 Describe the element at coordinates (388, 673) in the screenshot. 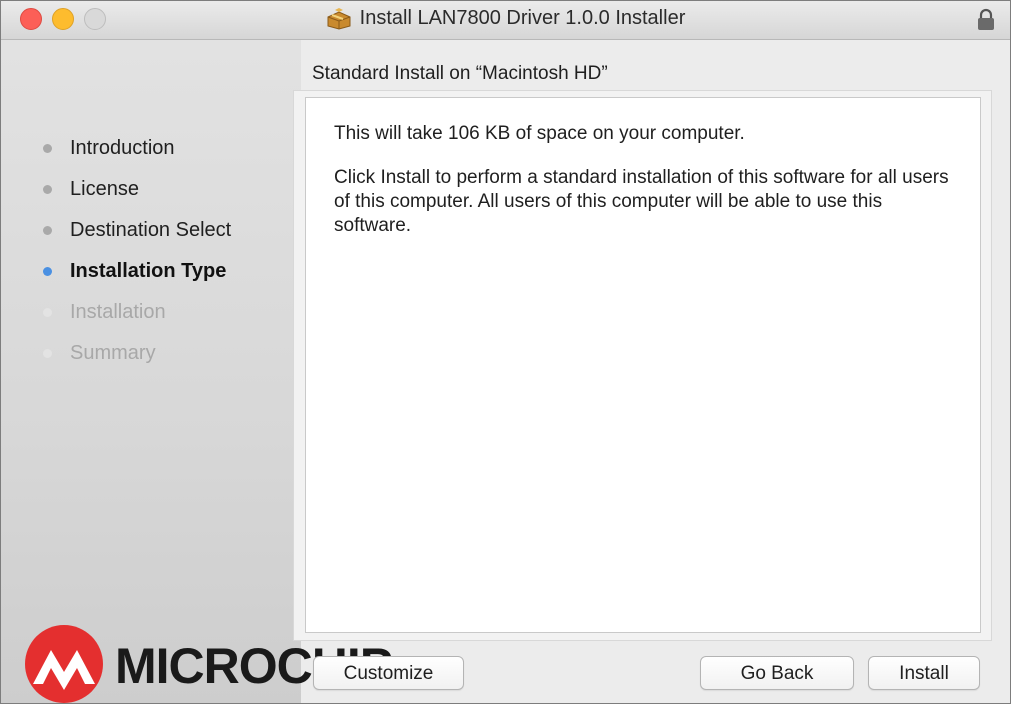

I see `customize-button: Customize` at that location.